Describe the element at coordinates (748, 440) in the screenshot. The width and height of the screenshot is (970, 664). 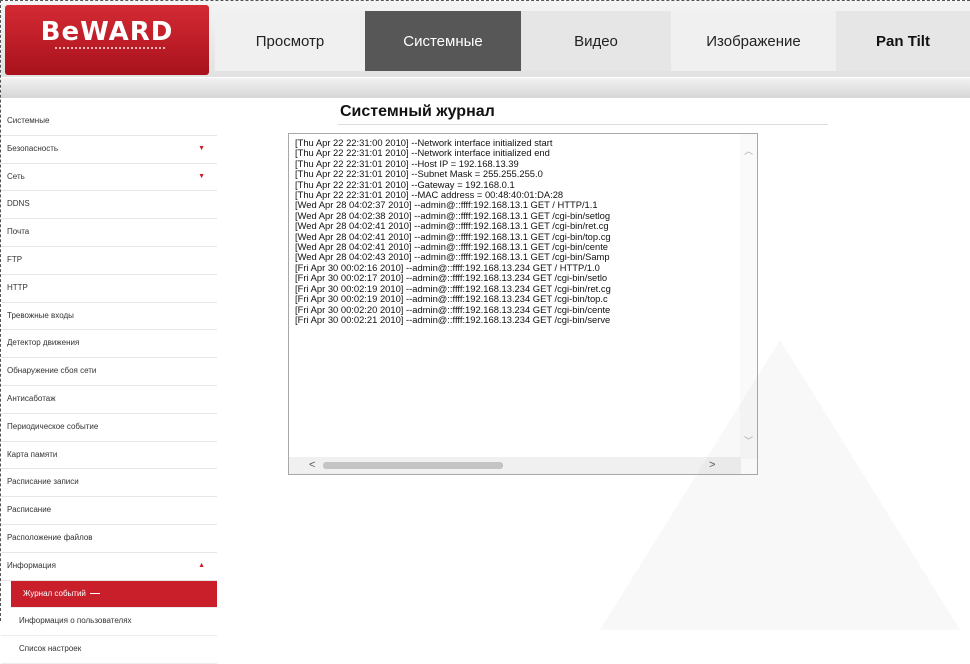
I see `scroll-down-icon: ﹀` at that location.